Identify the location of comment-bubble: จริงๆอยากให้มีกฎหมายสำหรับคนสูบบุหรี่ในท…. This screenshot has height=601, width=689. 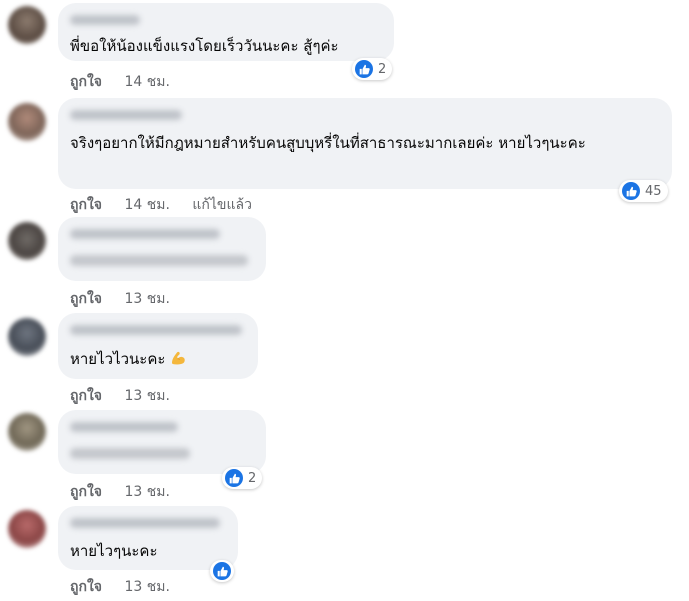
(365, 143).